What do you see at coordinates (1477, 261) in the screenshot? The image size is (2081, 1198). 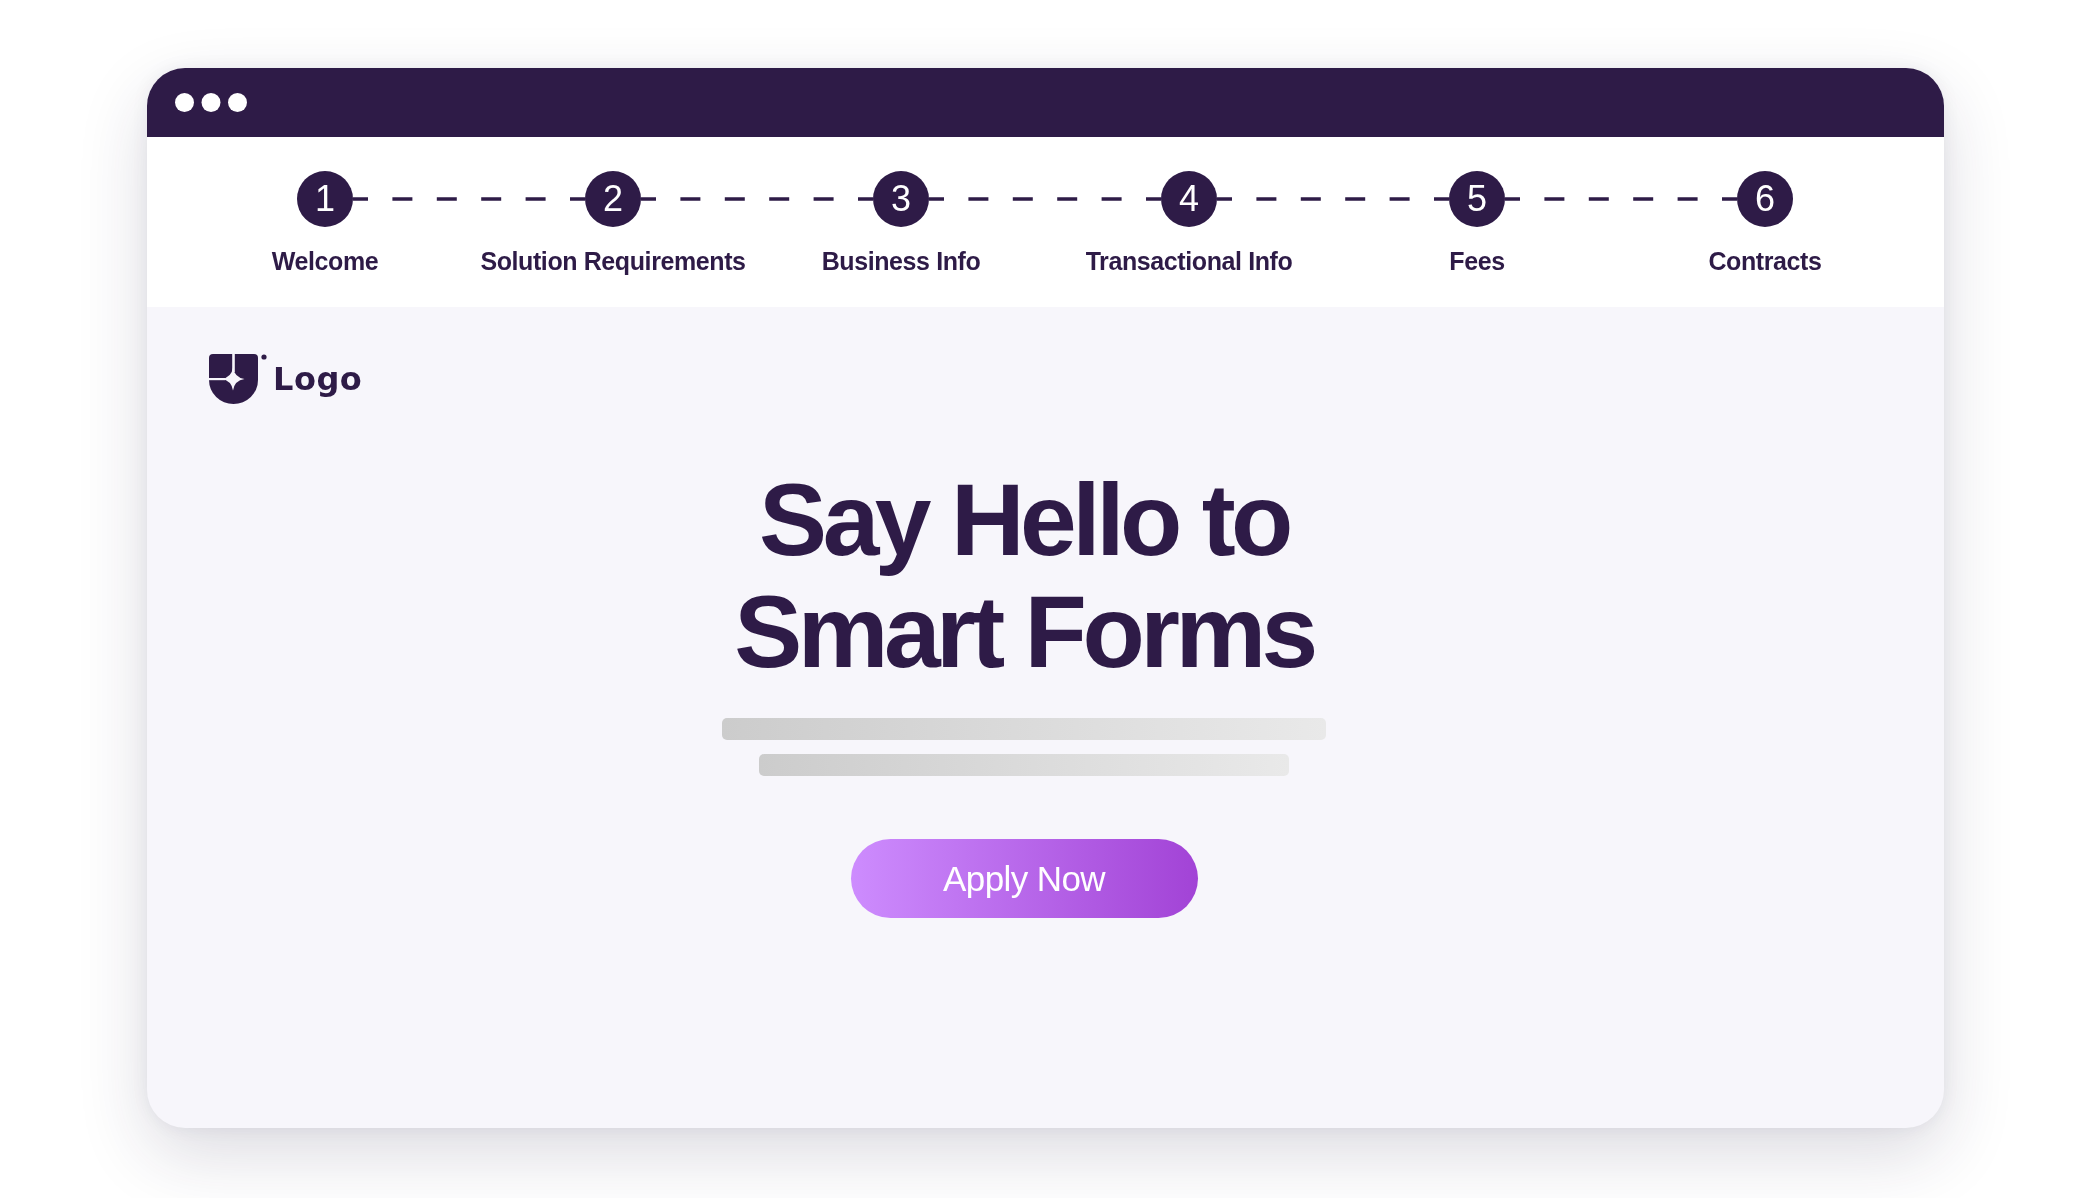 I see `step-label: Fees` at bounding box center [1477, 261].